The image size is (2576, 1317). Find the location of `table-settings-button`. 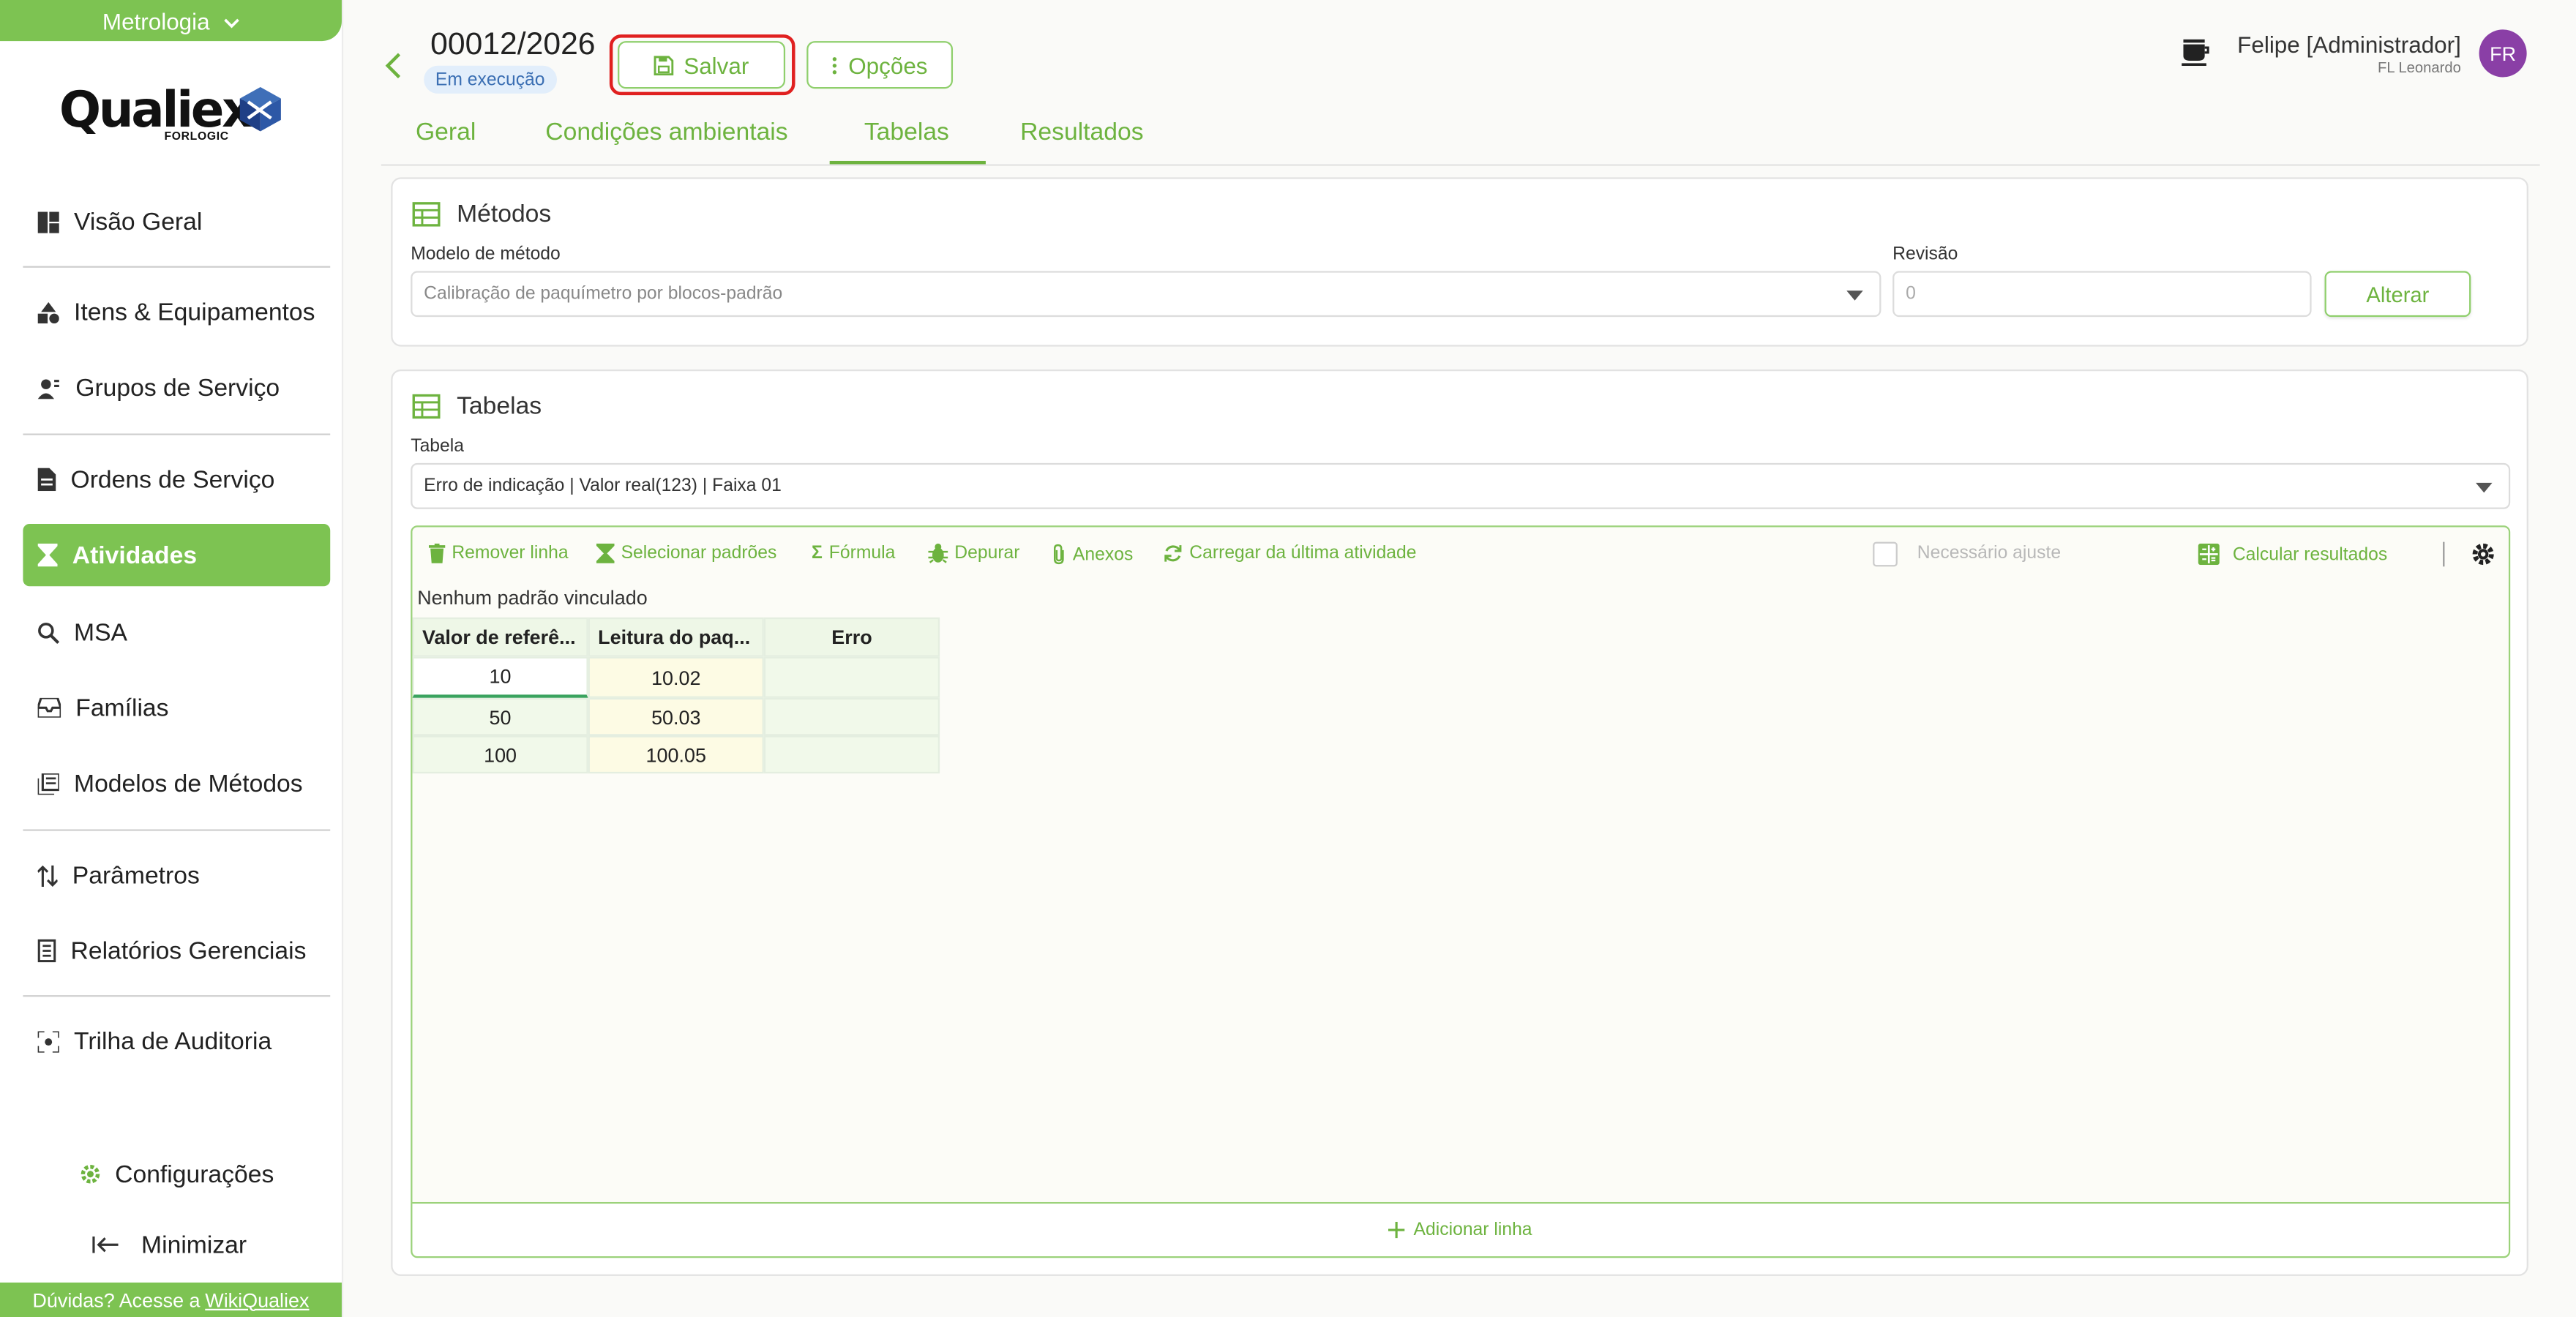

table-settings-button is located at coordinates (2483, 554).